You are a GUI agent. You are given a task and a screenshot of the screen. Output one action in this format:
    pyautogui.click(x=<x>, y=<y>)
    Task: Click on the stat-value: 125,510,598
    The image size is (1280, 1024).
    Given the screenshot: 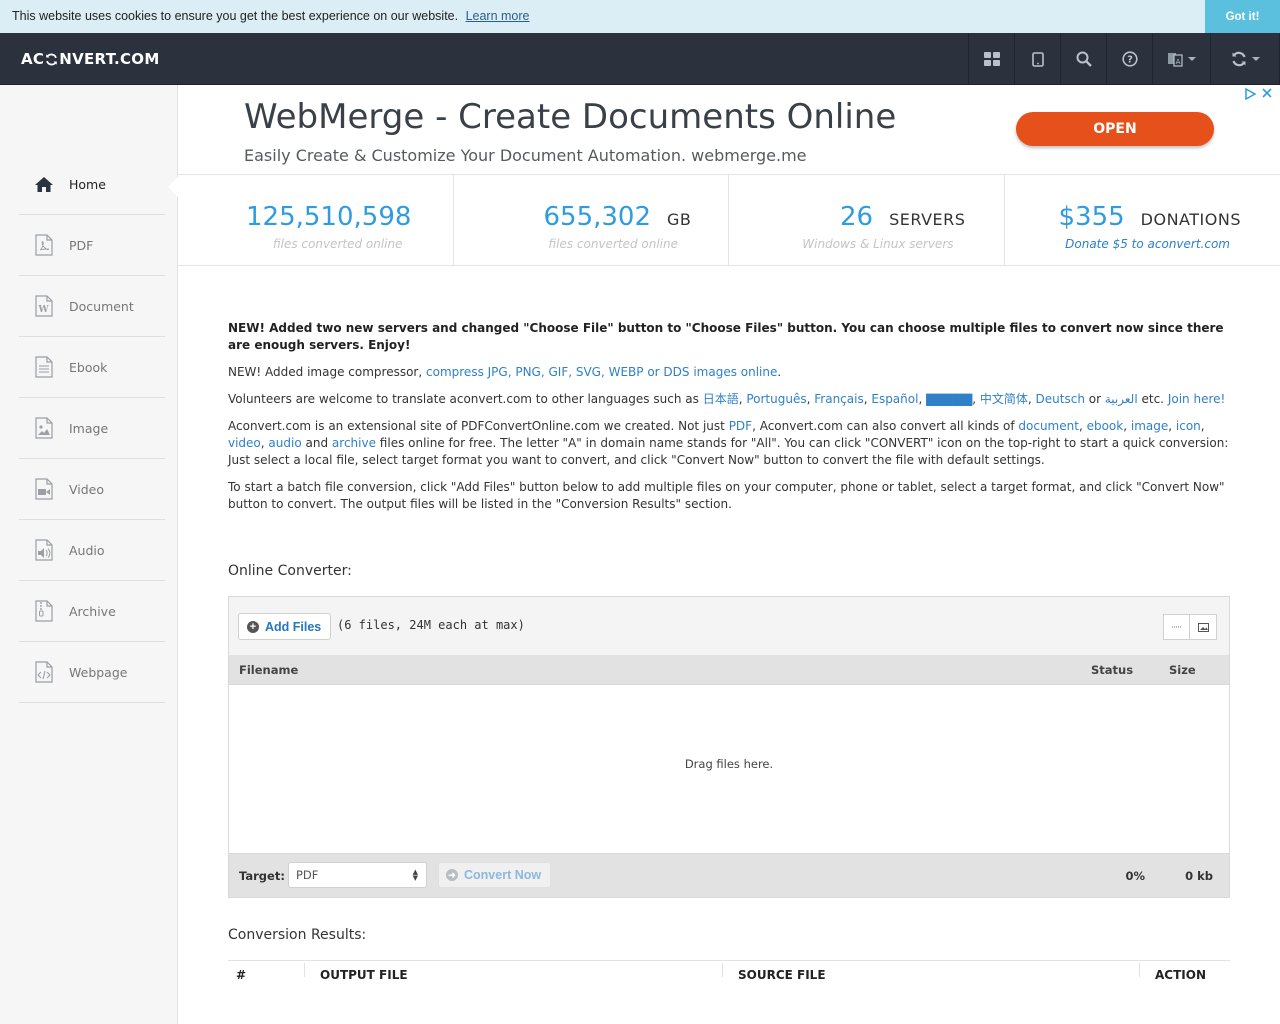 What is the action you would take?
    pyautogui.click(x=328, y=217)
    